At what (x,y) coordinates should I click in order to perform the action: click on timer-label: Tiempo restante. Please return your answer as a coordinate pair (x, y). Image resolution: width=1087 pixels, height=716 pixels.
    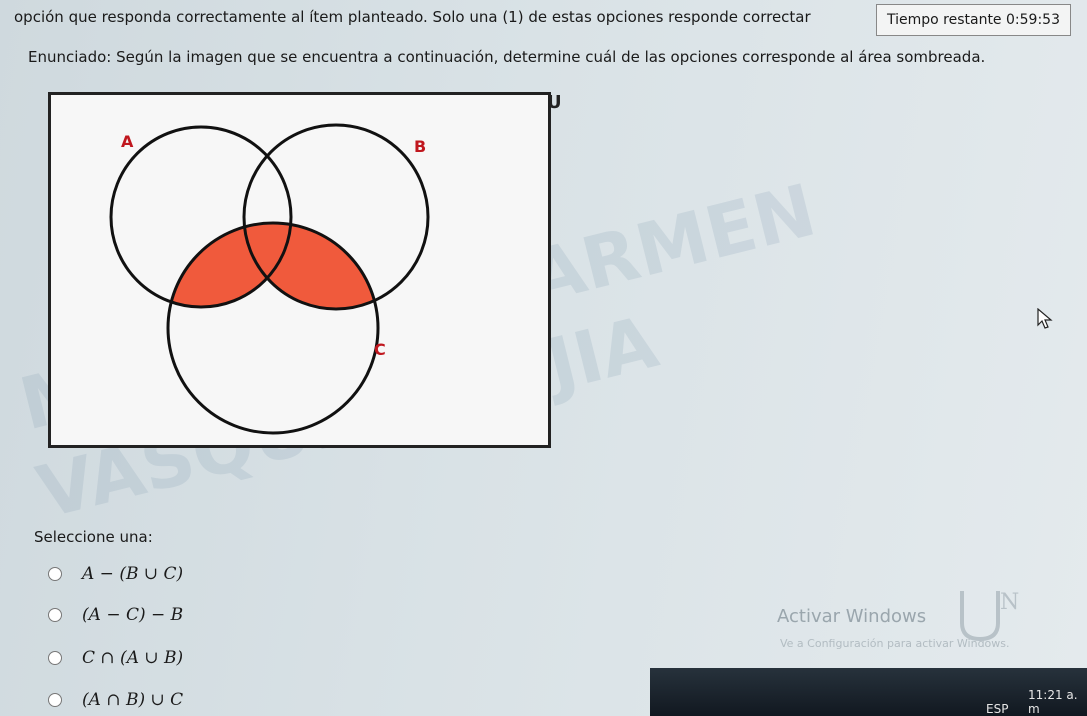
    Looking at the image, I should click on (944, 20).